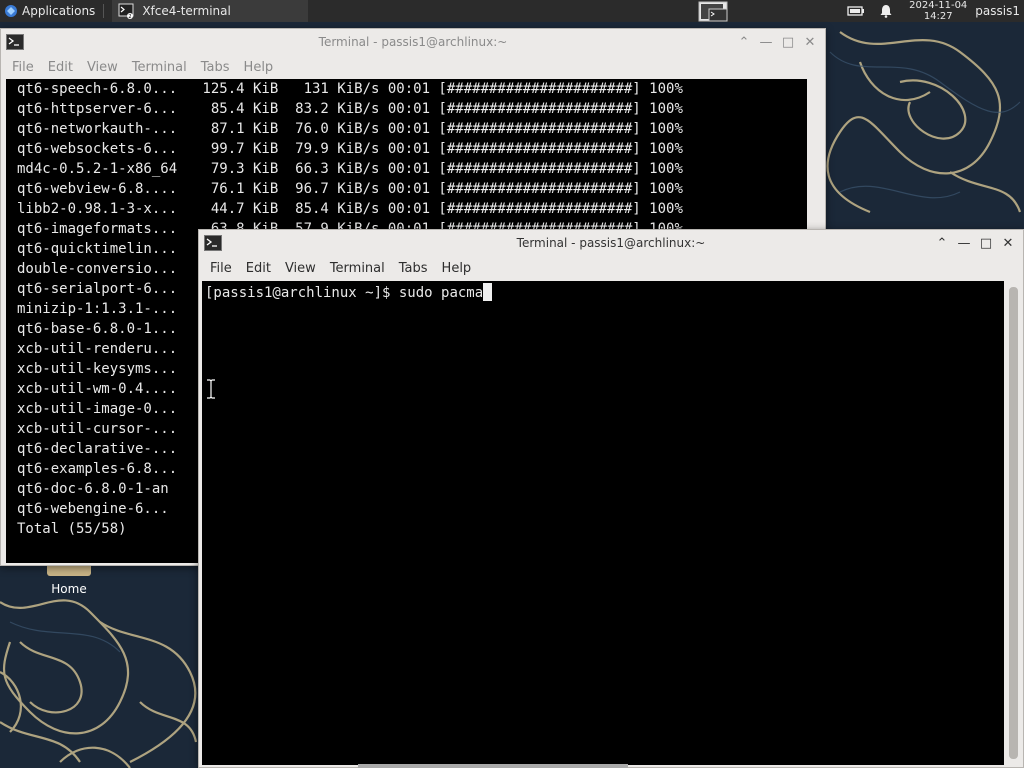 The height and width of the screenshot is (768, 1024). I want to click on home-icon-label: Home, so click(69, 589).